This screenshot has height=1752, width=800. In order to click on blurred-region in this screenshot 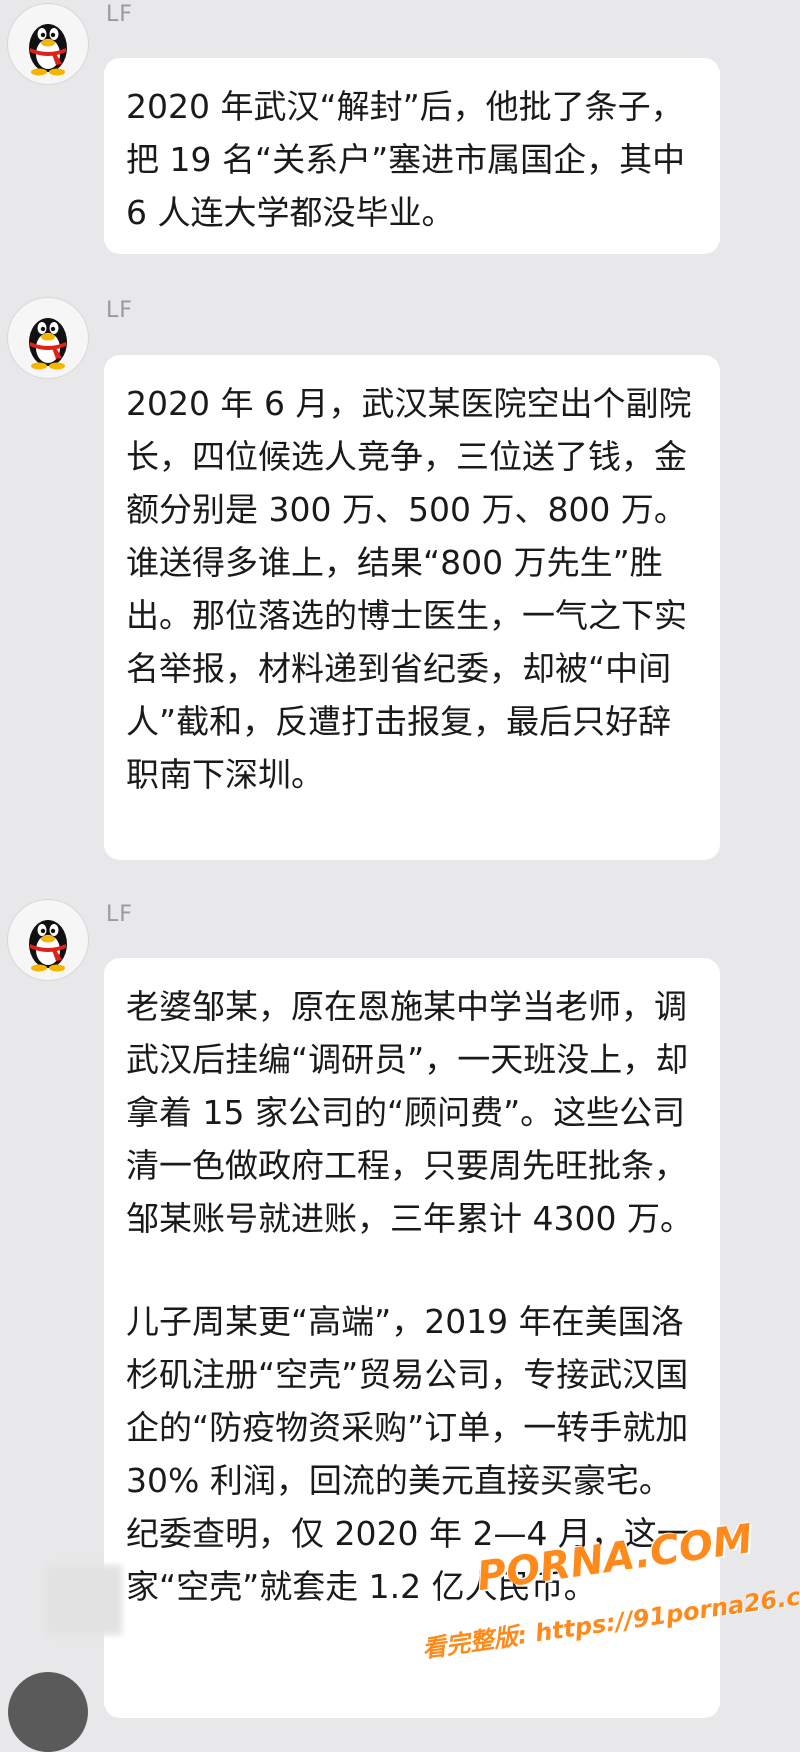, I will do `click(84, 1600)`.